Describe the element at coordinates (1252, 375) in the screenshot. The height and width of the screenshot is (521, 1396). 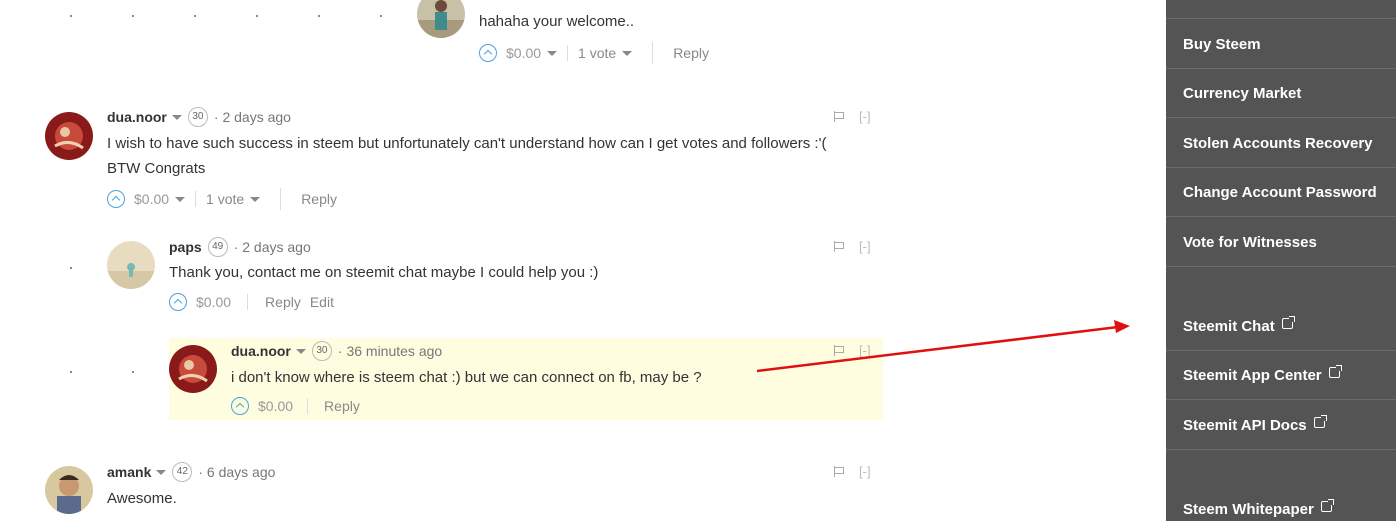
I see `sidebar-item-label: Steemit App Center` at that location.